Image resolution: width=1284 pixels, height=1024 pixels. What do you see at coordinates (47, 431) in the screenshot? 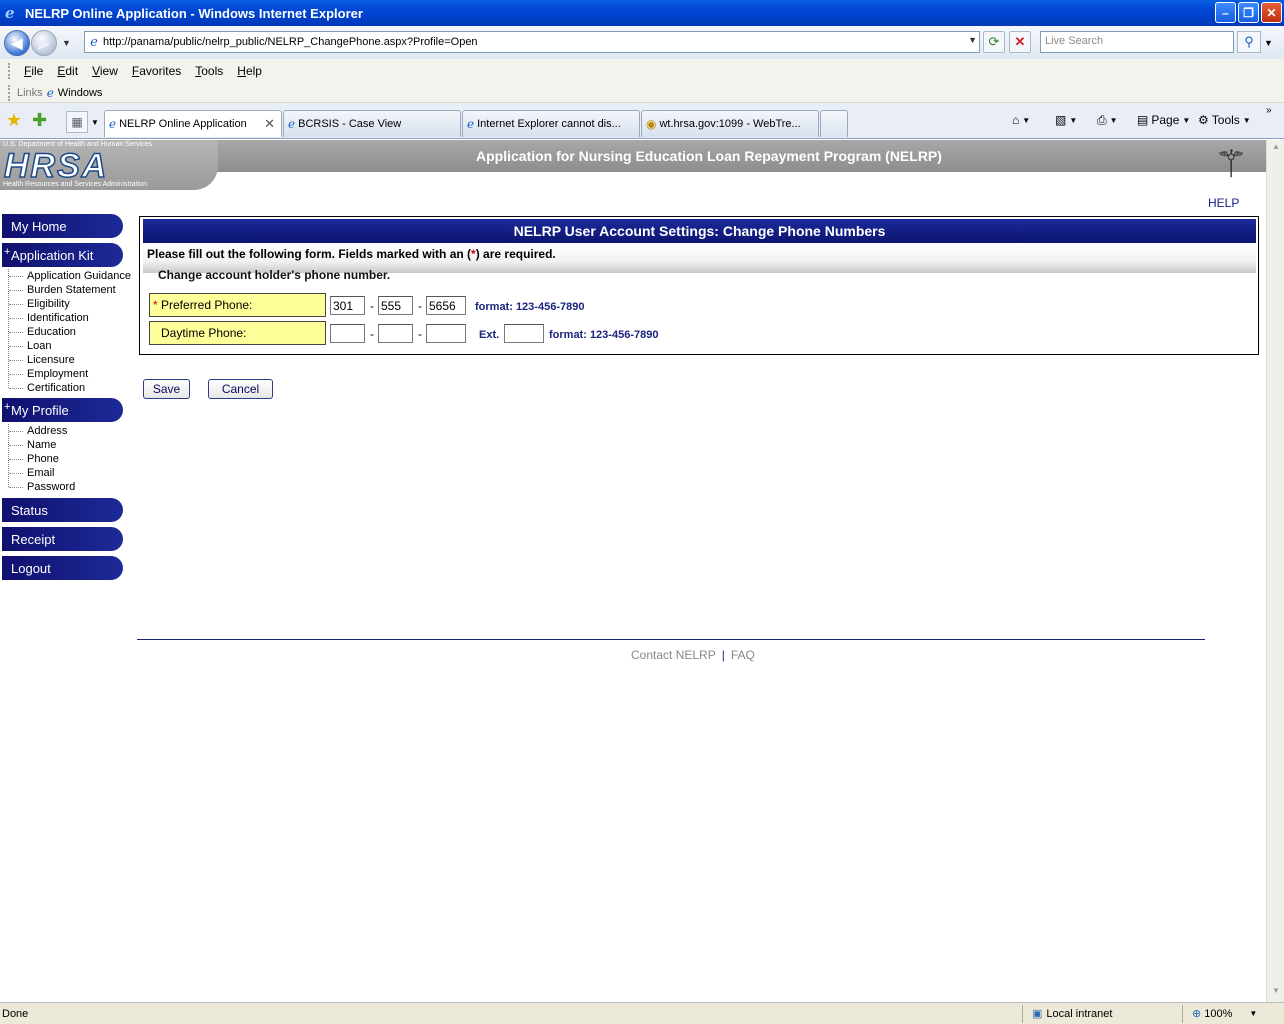
I see `sidebar-item-address: Address` at bounding box center [47, 431].